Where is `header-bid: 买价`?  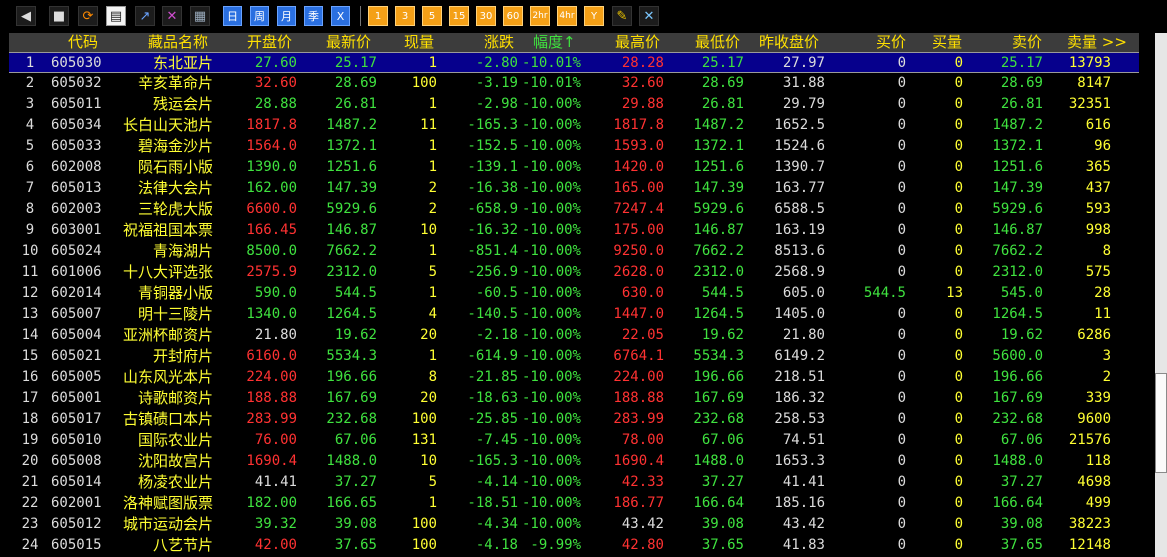
header-bid: 买价 is located at coordinates (891, 42).